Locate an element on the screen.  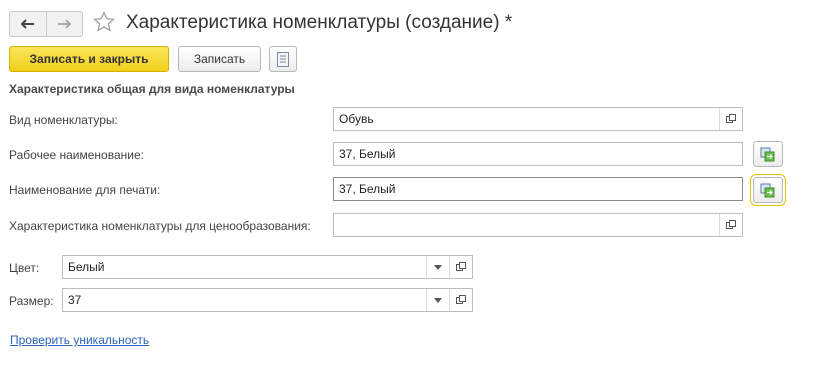
forward-button is located at coordinates (64, 24).